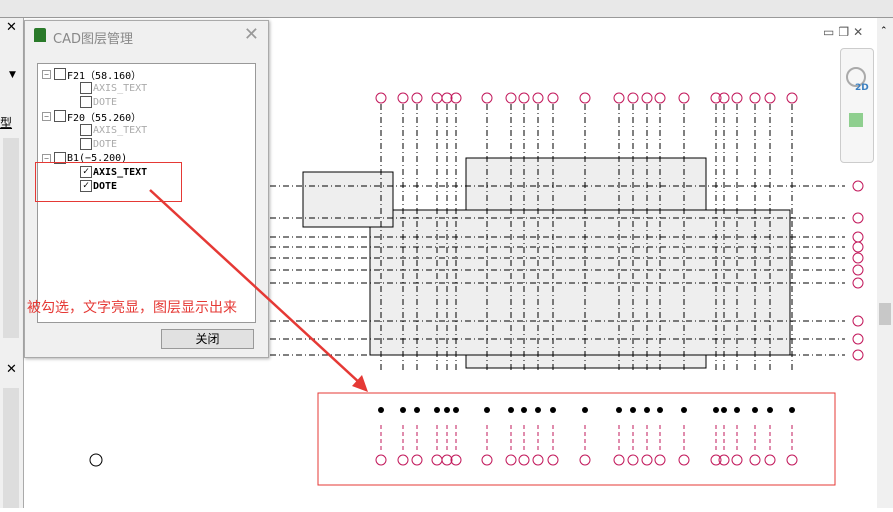 The image size is (893, 512). Describe the element at coordinates (132, 308) in the screenshot. I see `annotation-text: 被勾选，文字亮显，图层显示出来` at that location.